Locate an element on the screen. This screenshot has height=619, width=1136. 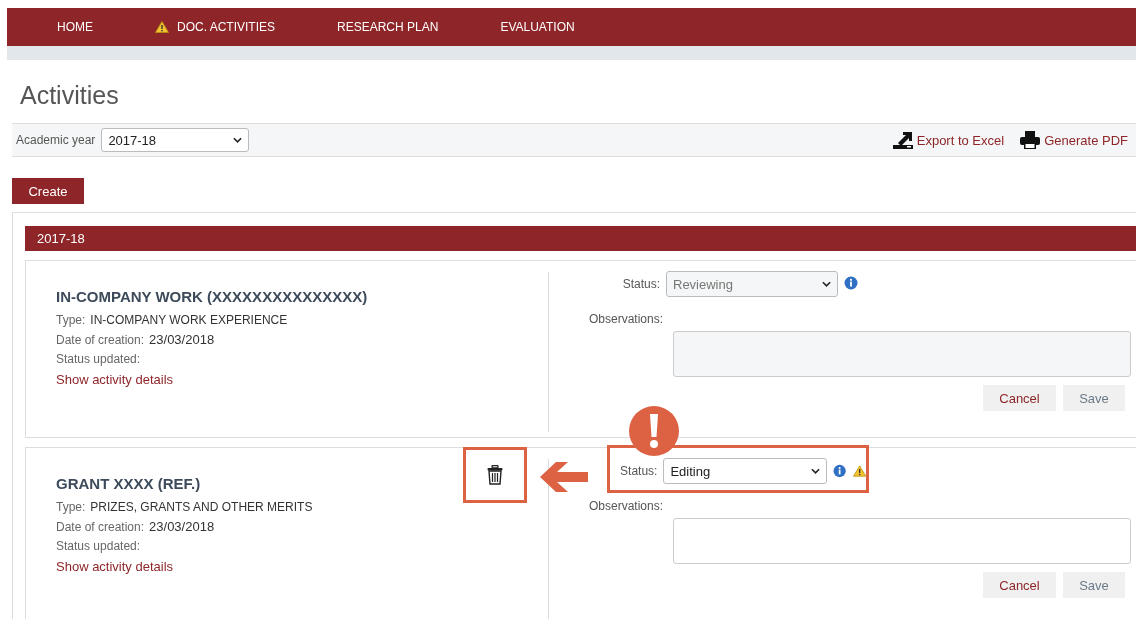
delete-button is located at coordinates (495, 475).